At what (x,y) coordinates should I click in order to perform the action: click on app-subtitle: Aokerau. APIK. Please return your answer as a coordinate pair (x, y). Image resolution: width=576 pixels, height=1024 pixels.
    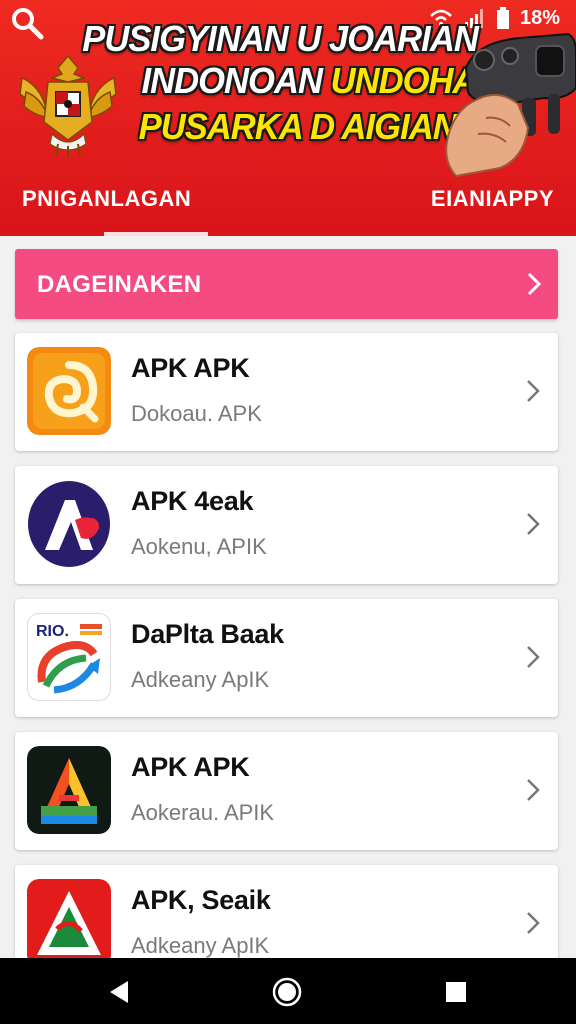
    Looking at the image, I should click on (203, 812).